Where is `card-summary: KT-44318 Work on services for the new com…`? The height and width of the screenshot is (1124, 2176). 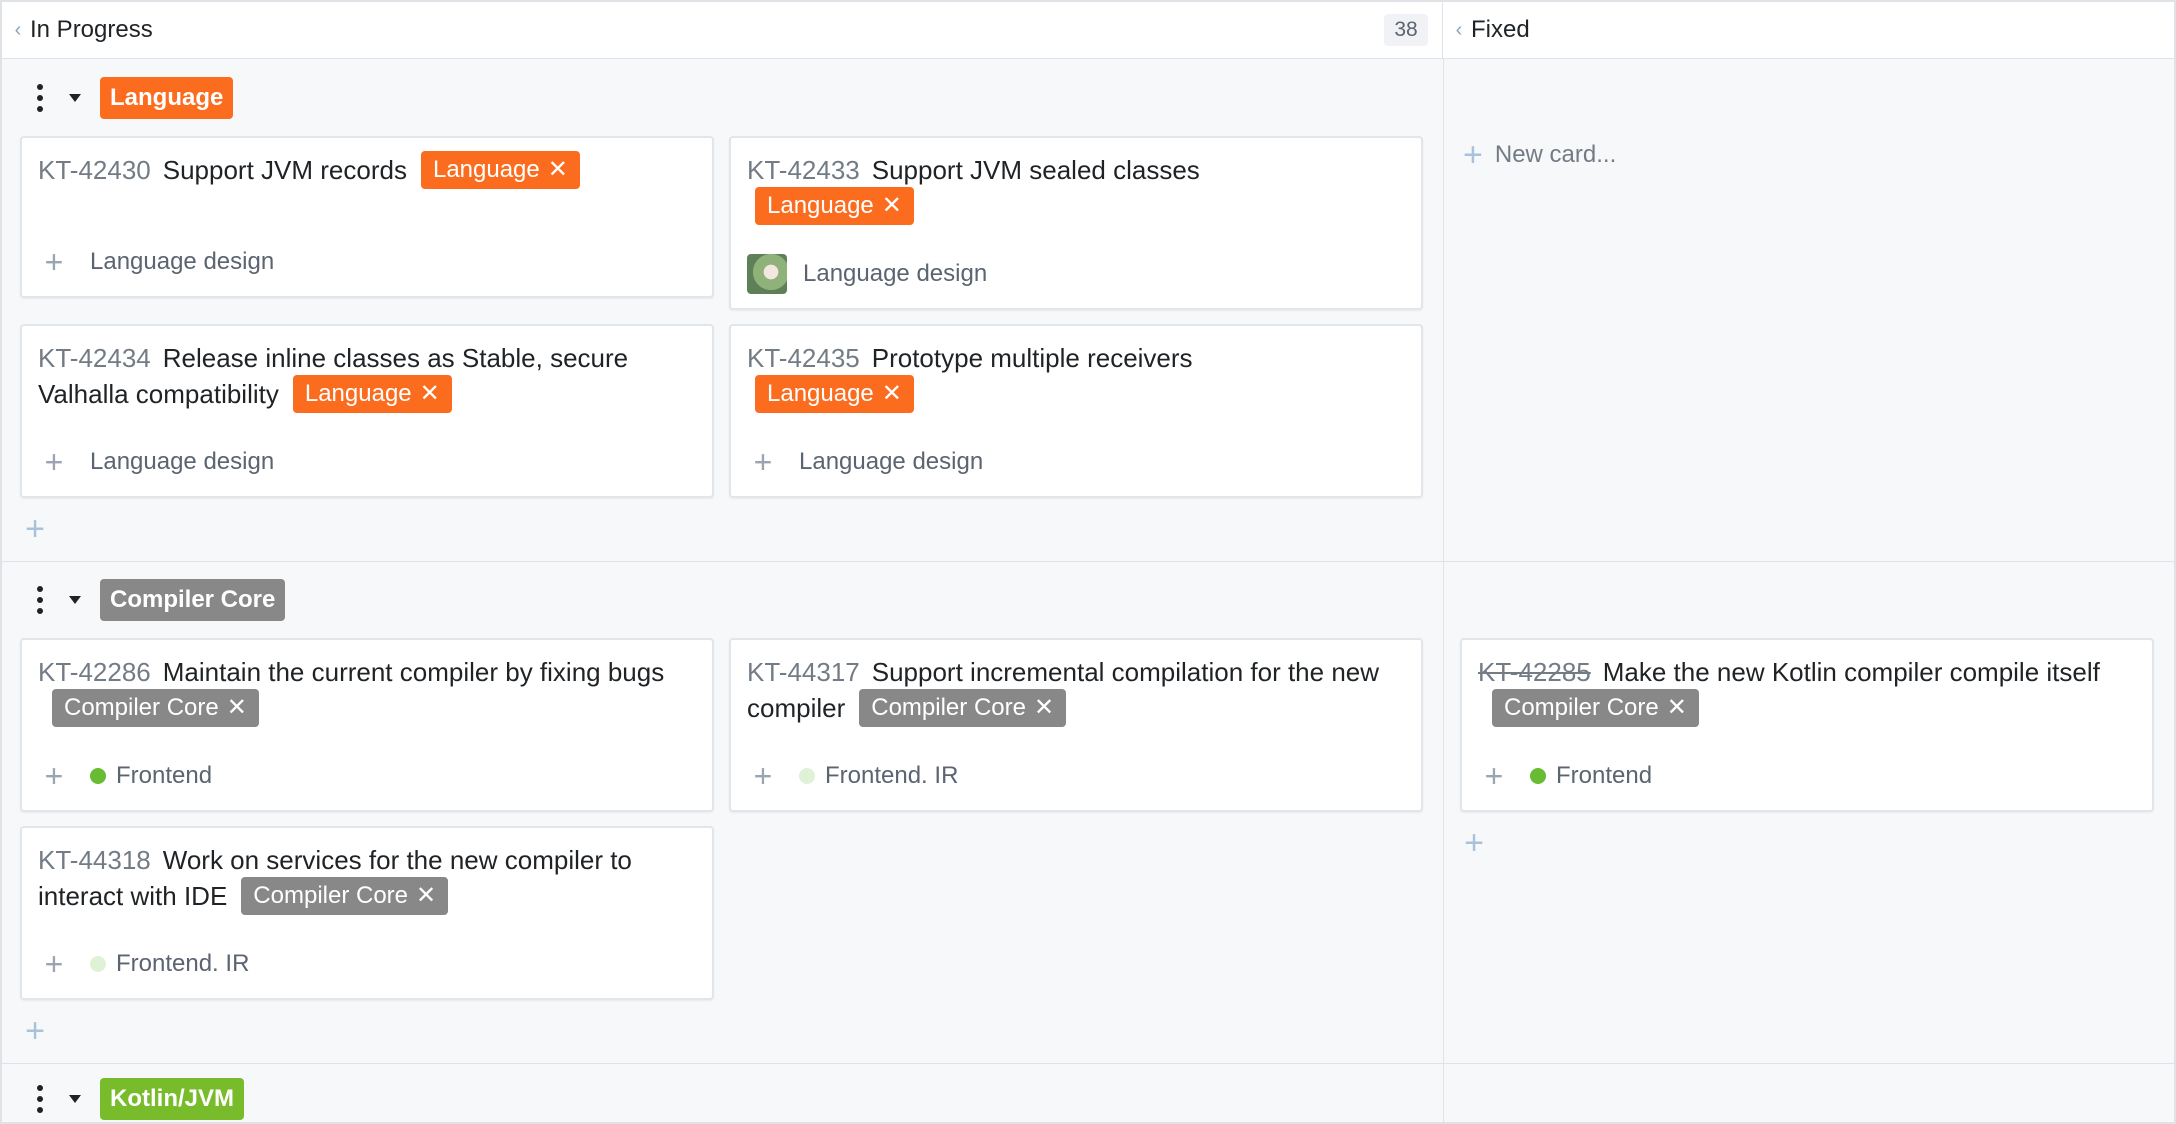 card-summary: KT-44318 Work on services for the new com… is located at coordinates (368, 879).